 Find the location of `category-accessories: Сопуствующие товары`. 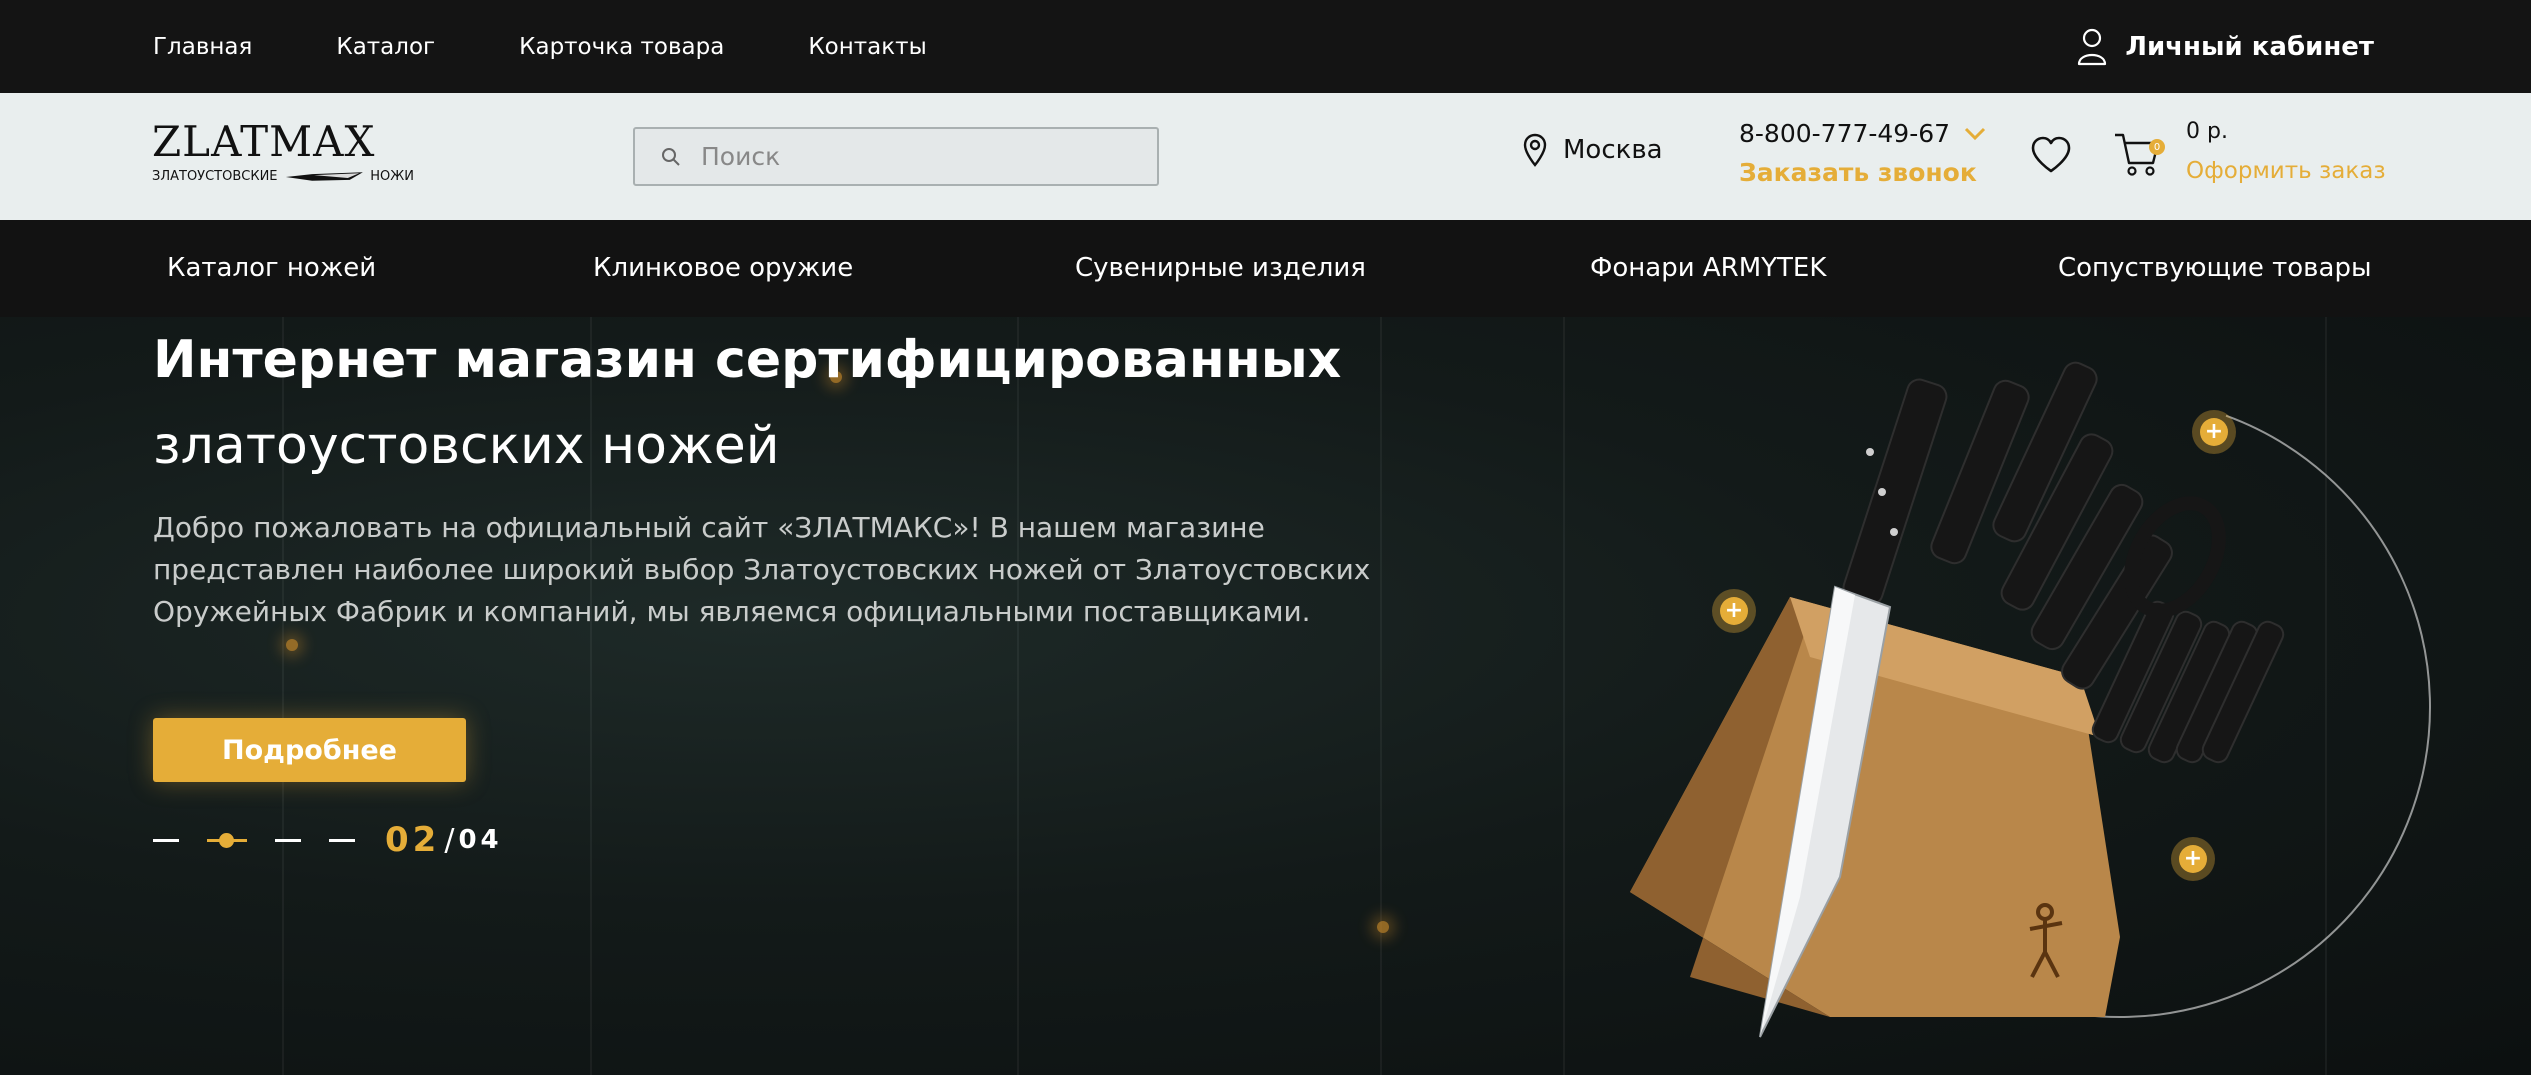

category-accessories: Сопуствующие товары is located at coordinates (2214, 268).